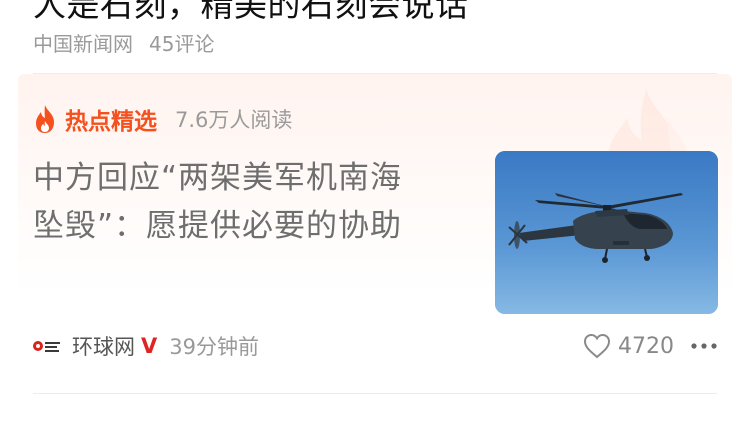 This screenshot has width=750, height=422. I want to click on previous-article-title: 人是石刻，精美的石刻会说话, so click(251, 13).